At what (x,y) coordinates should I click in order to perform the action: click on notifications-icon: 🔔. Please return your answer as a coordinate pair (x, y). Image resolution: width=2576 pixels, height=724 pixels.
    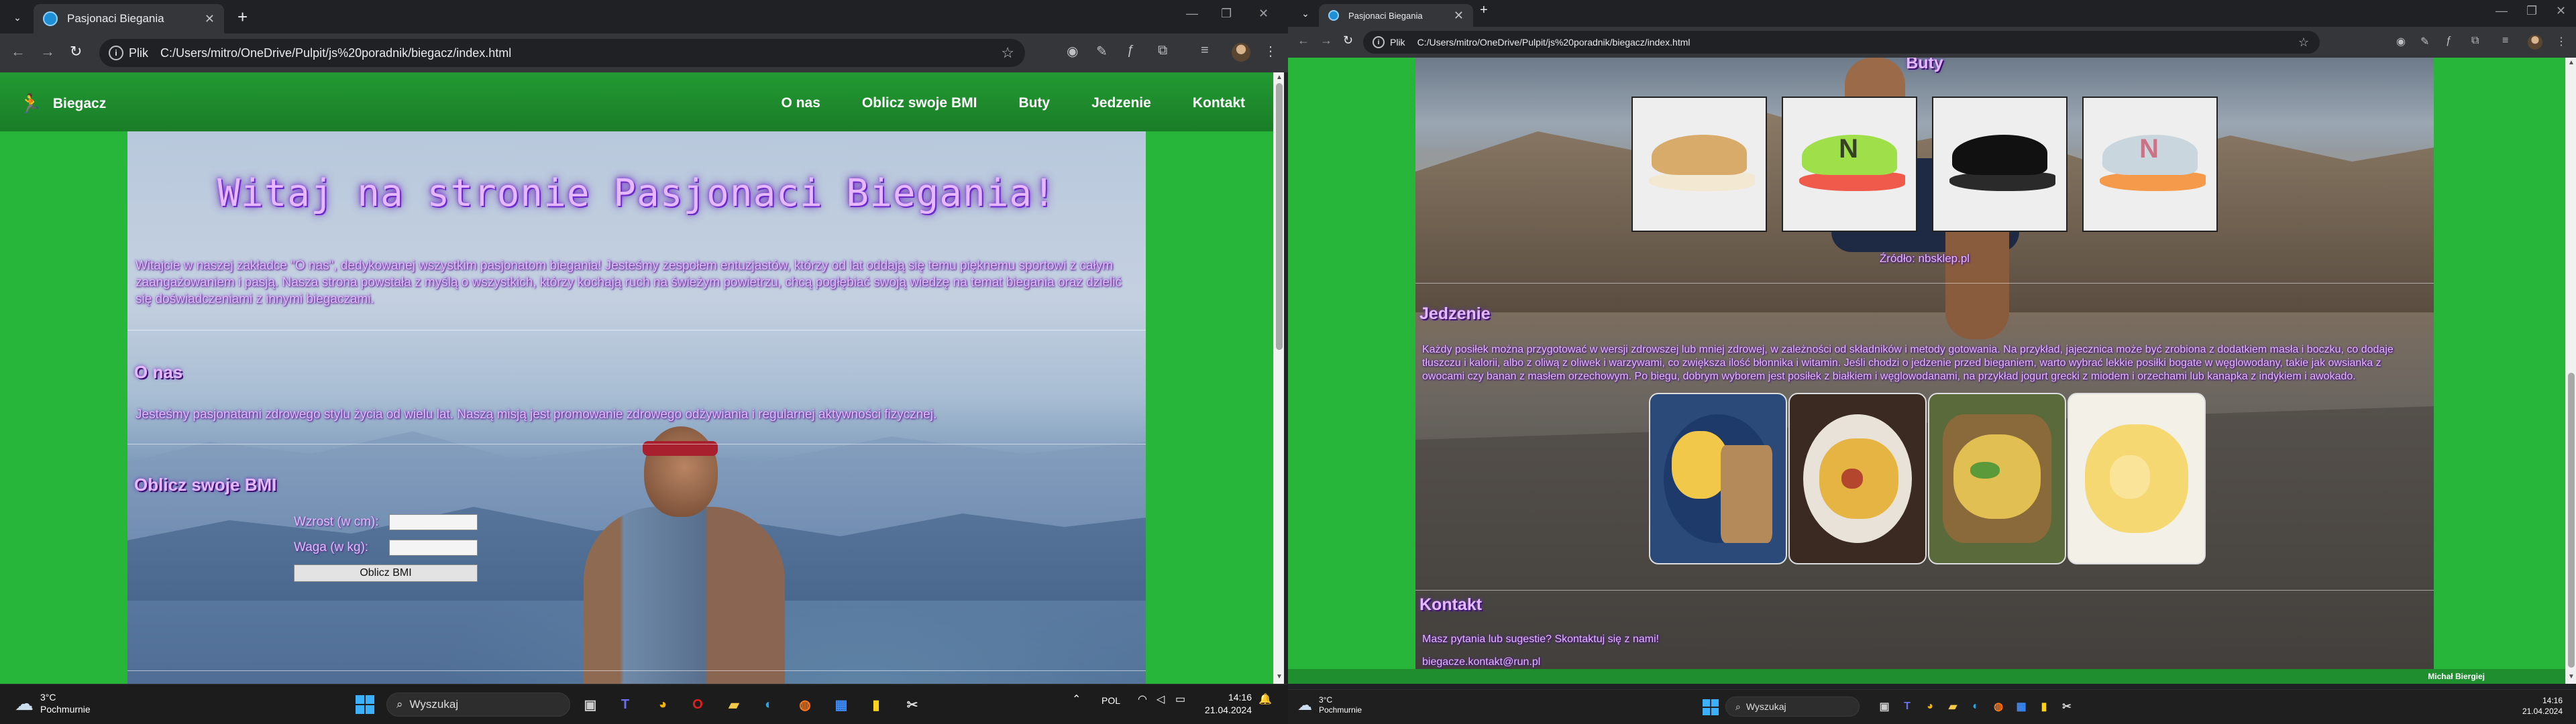
    Looking at the image, I should click on (1265, 699).